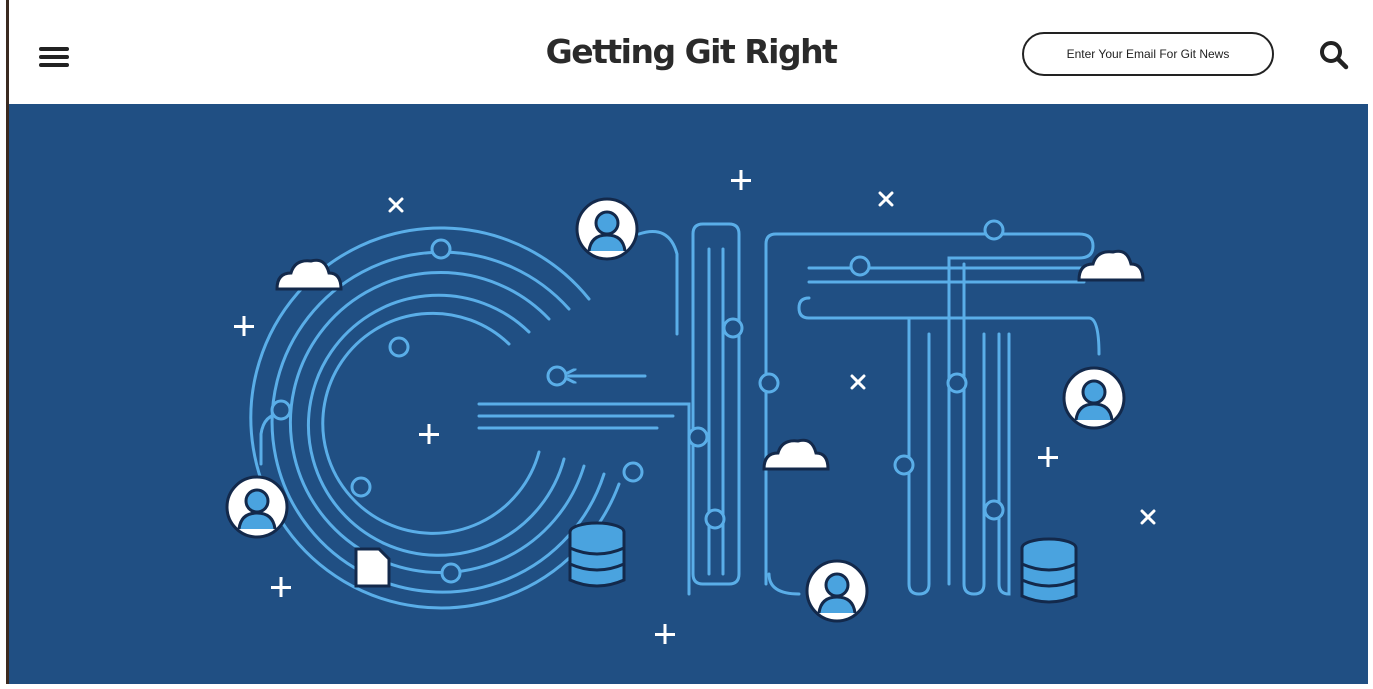 Image resolution: width=1373 pixels, height=689 pixels. Describe the element at coordinates (1334, 55) in the screenshot. I see `search-icon` at that location.